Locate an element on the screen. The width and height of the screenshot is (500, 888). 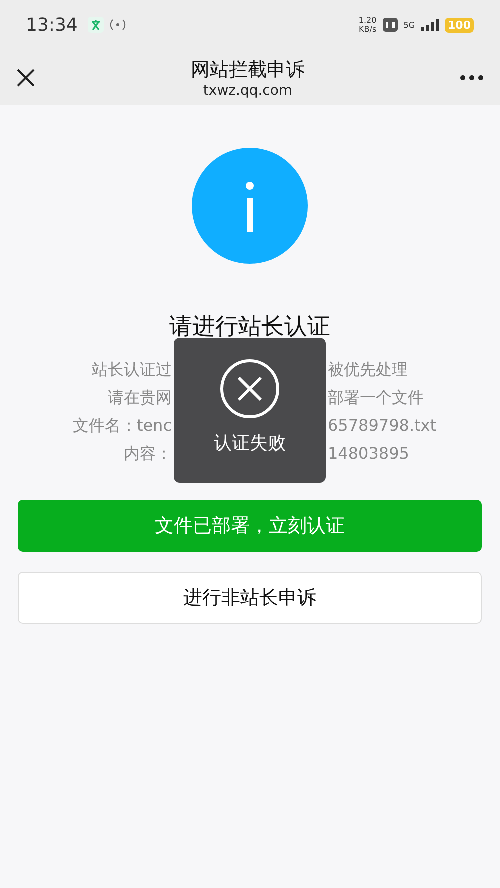
instruction-text: 站长认证过 is located at coordinates (132, 370).